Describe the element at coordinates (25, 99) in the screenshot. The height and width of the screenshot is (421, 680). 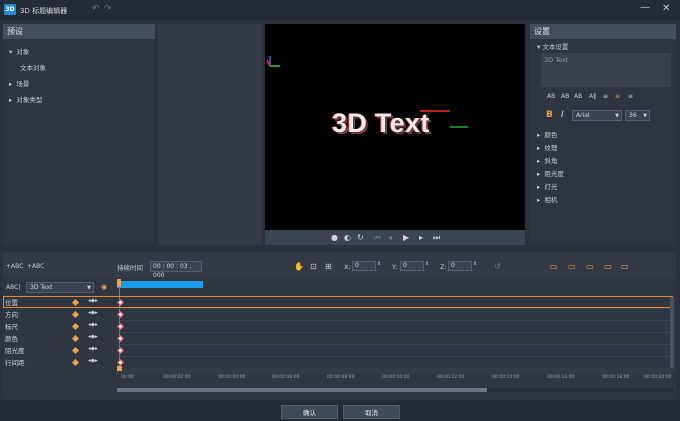
I see `preset-item-object-type: ▸ 对象类型` at that location.